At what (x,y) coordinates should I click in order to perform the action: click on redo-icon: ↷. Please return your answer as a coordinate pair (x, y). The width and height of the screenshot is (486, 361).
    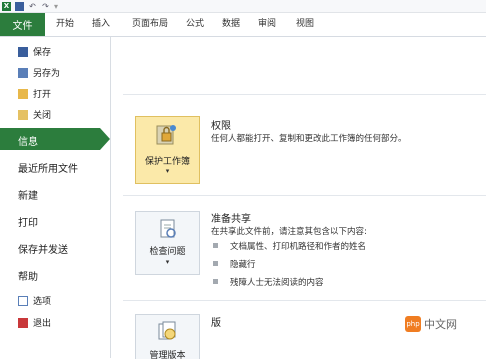
    Looking at the image, I should click on (45, 6).